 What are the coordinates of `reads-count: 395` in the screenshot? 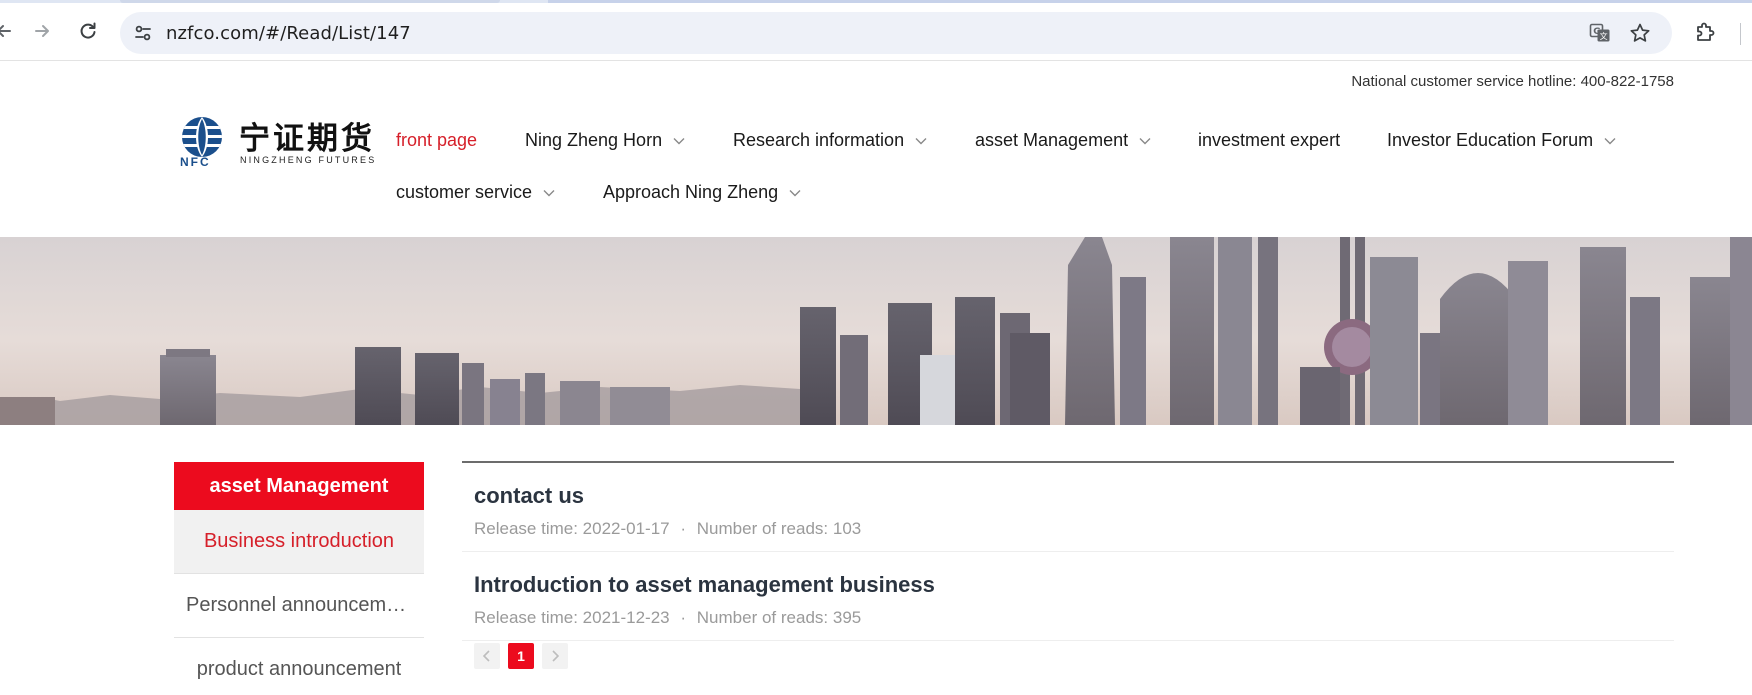 It's located at (847, 617).